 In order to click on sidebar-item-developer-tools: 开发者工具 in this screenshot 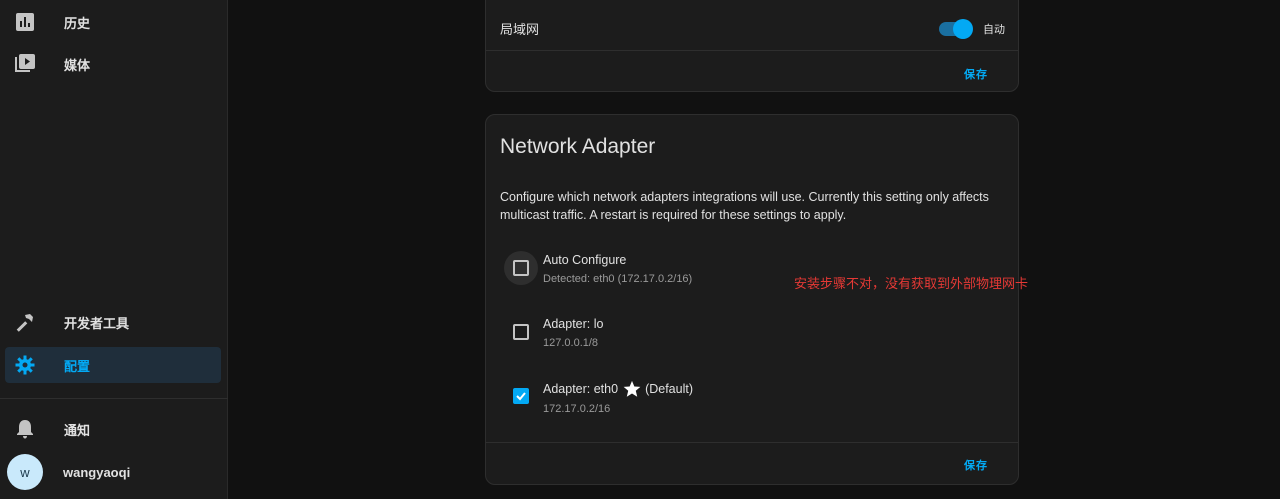, I will do `click(113, 322)`.